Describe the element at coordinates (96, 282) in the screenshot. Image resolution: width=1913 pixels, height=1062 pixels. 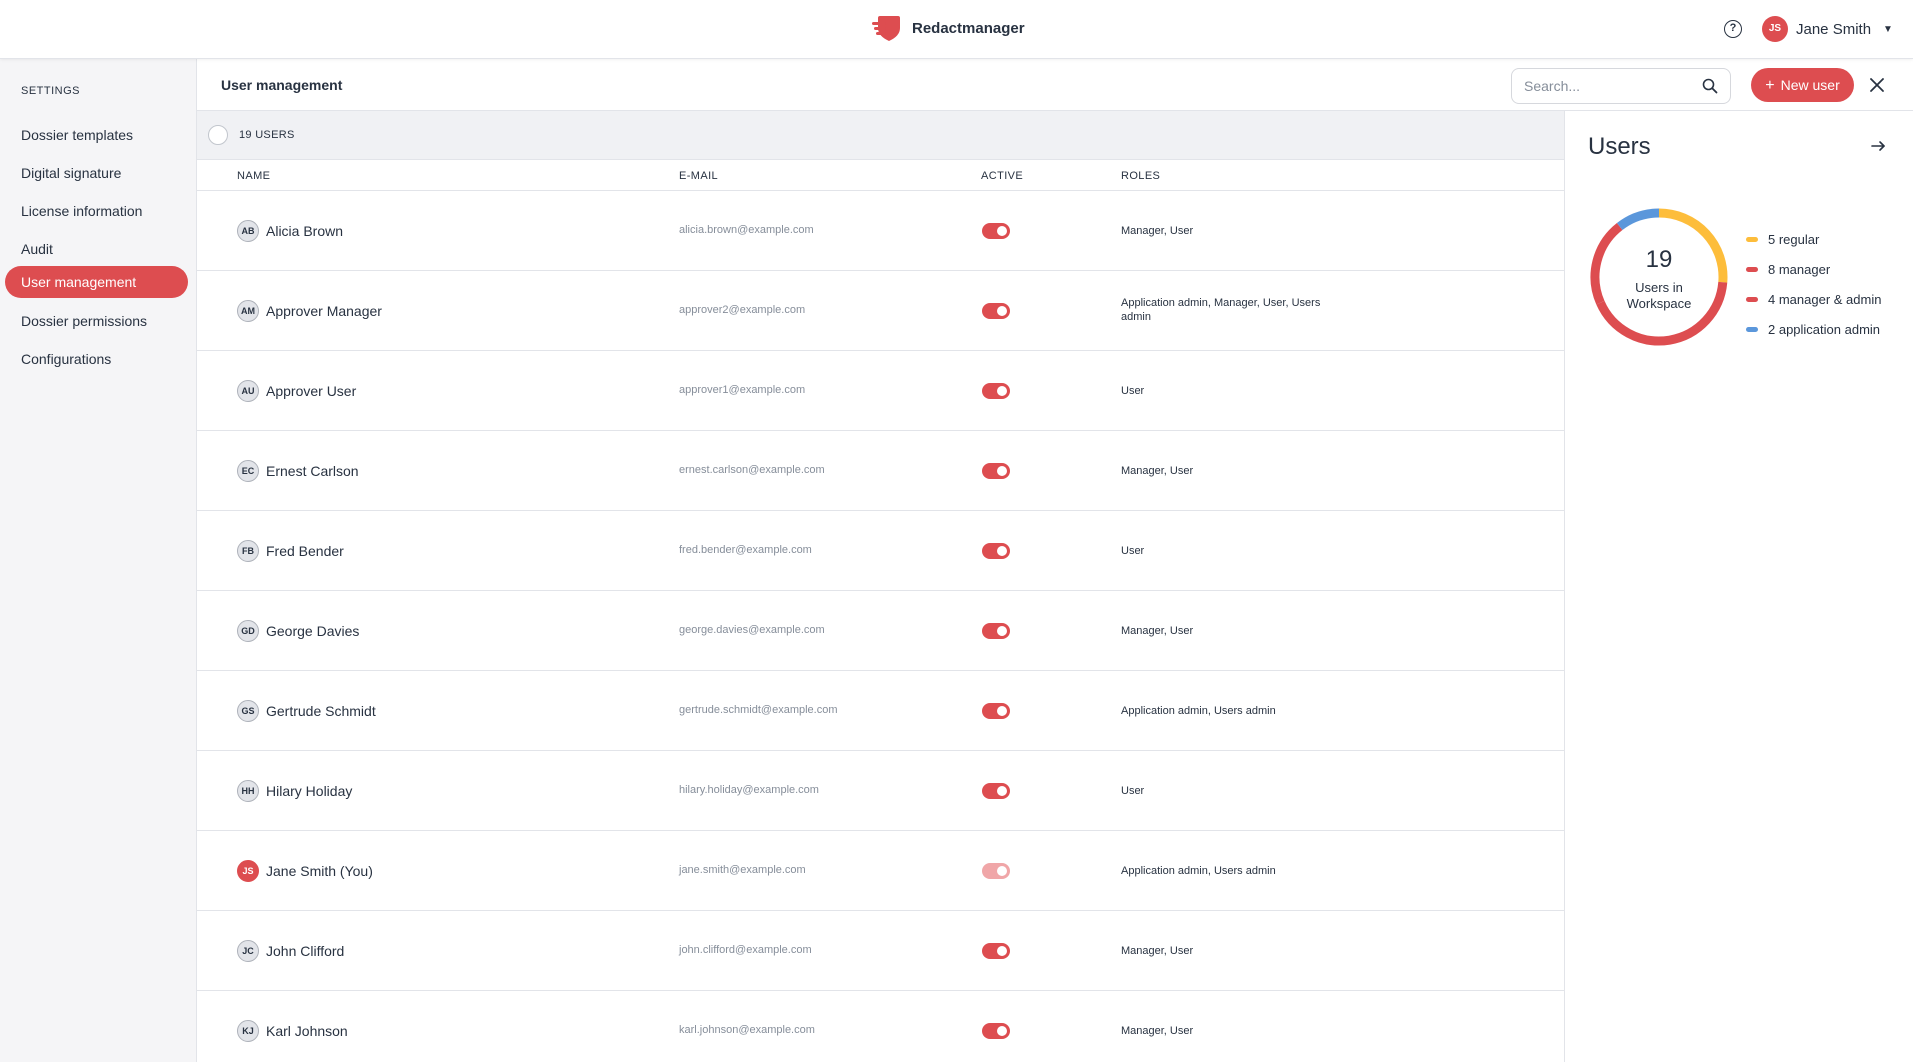
I see `sidebar-item-user-management: User management` at that location.